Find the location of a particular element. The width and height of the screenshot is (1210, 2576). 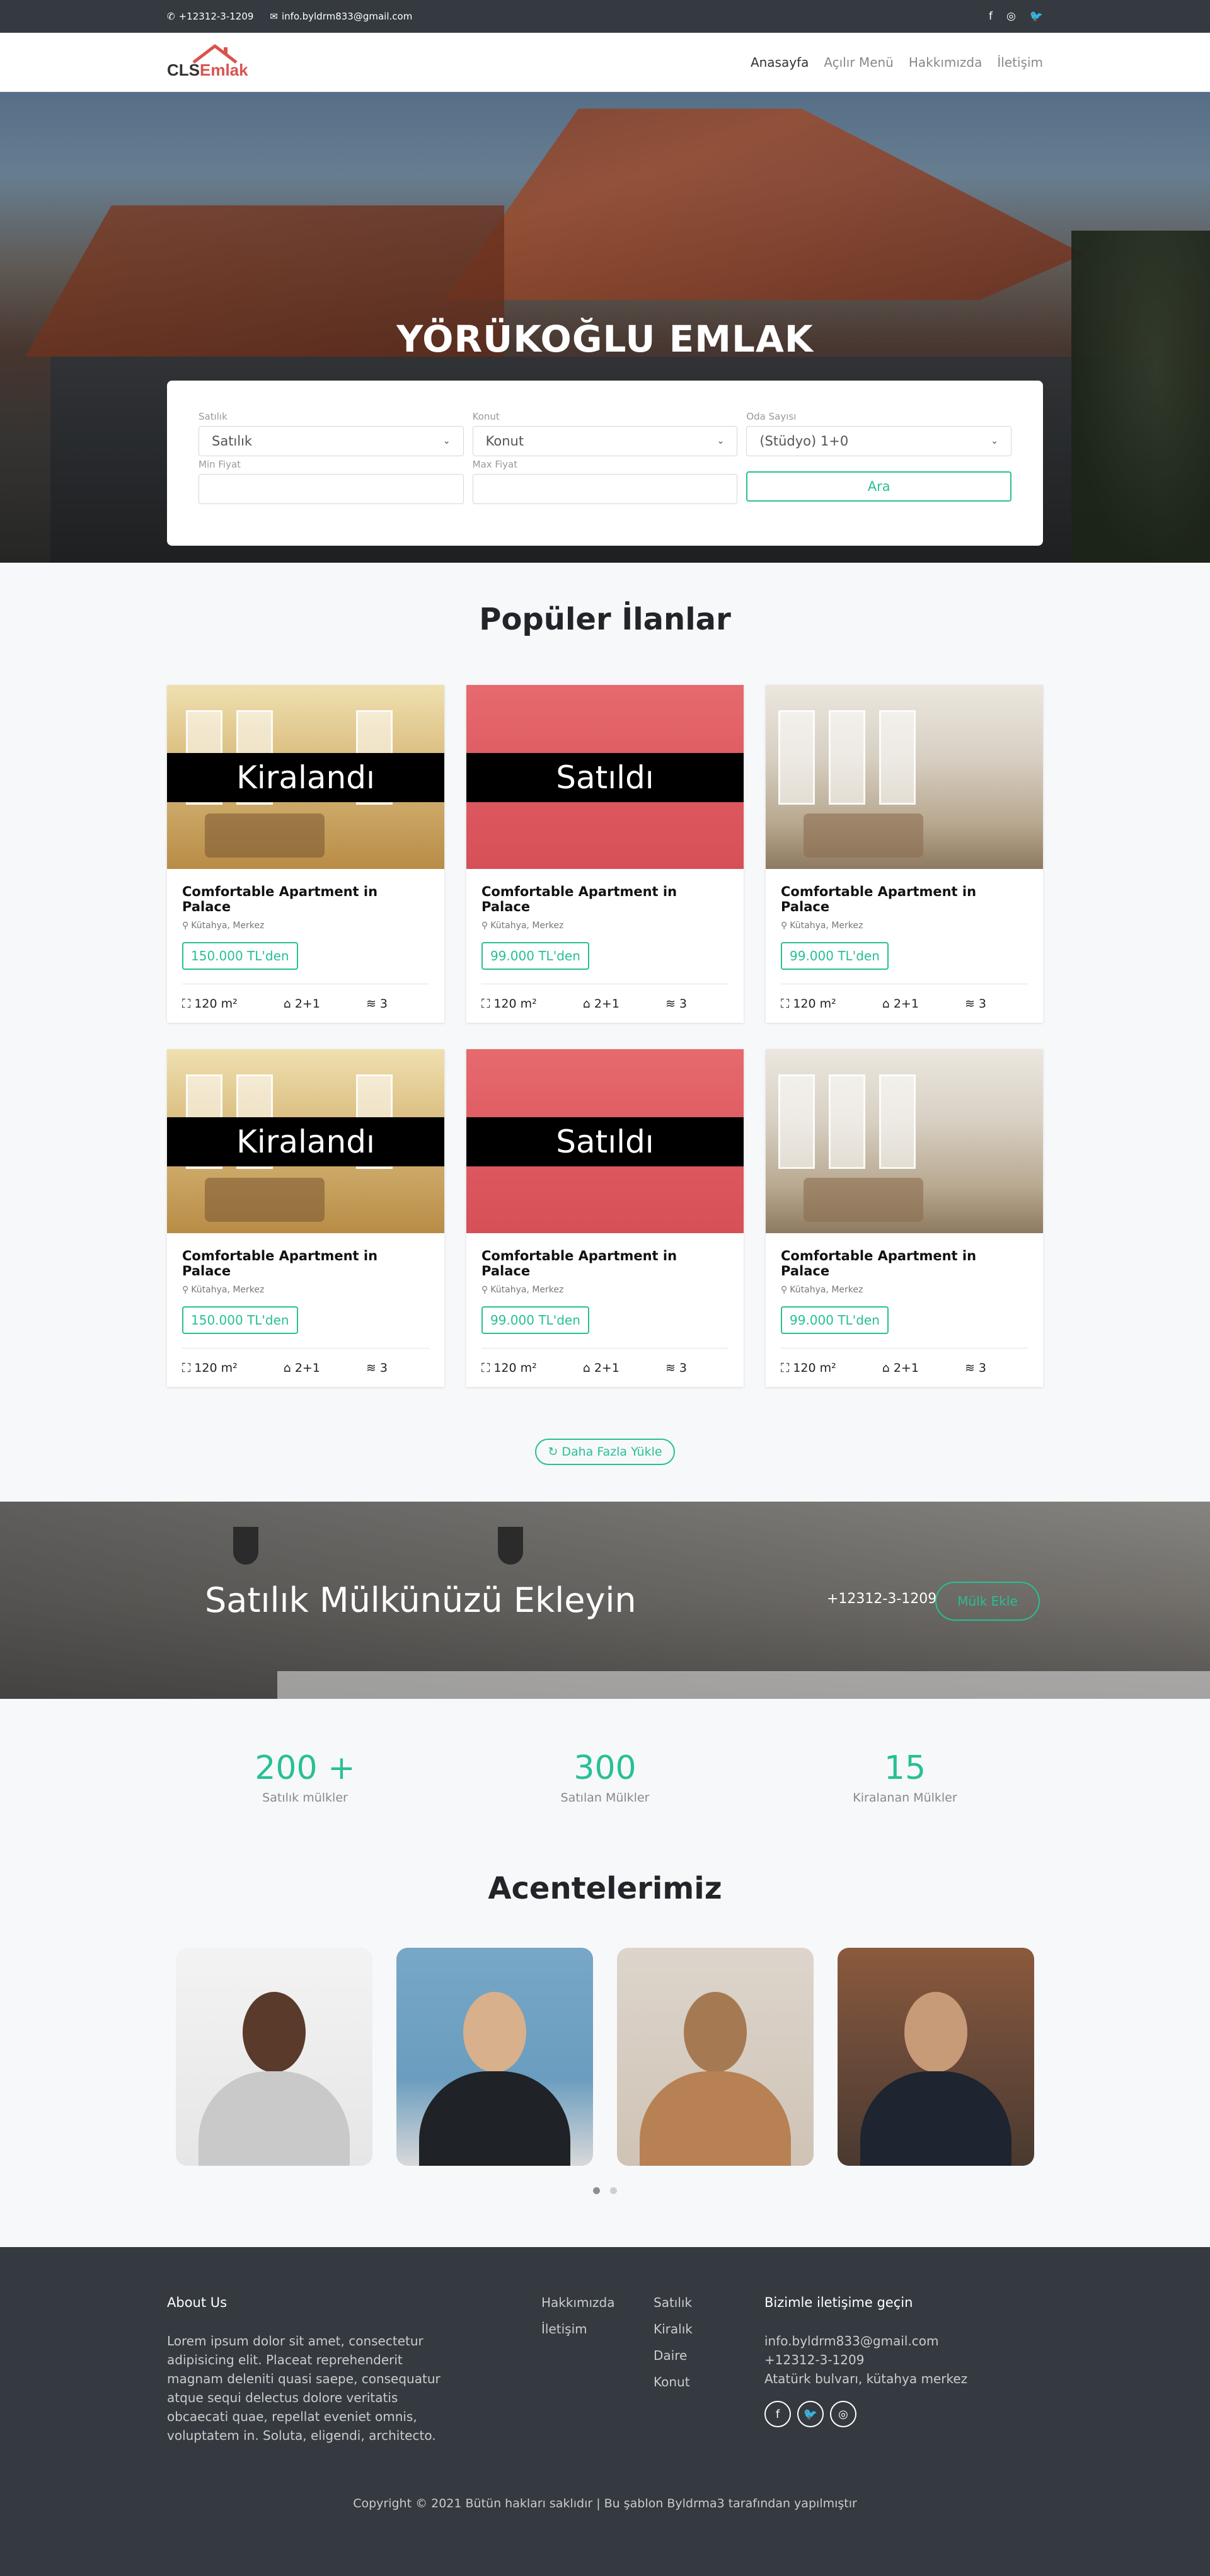

contact-phone: +12312-3-1209 is located at coordinates (891, 2359).